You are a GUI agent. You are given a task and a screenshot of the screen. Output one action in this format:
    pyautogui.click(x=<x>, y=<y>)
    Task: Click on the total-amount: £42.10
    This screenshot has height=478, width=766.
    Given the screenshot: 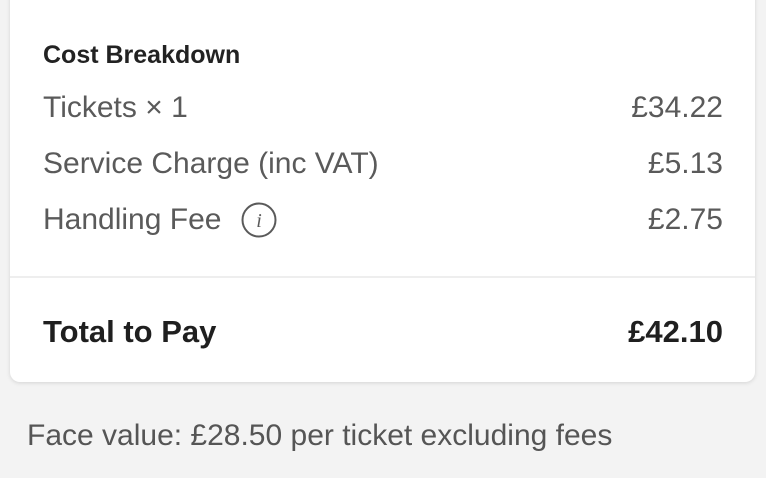 What is the action you would take?
    pyautogui.click(x=675, y=331)
    